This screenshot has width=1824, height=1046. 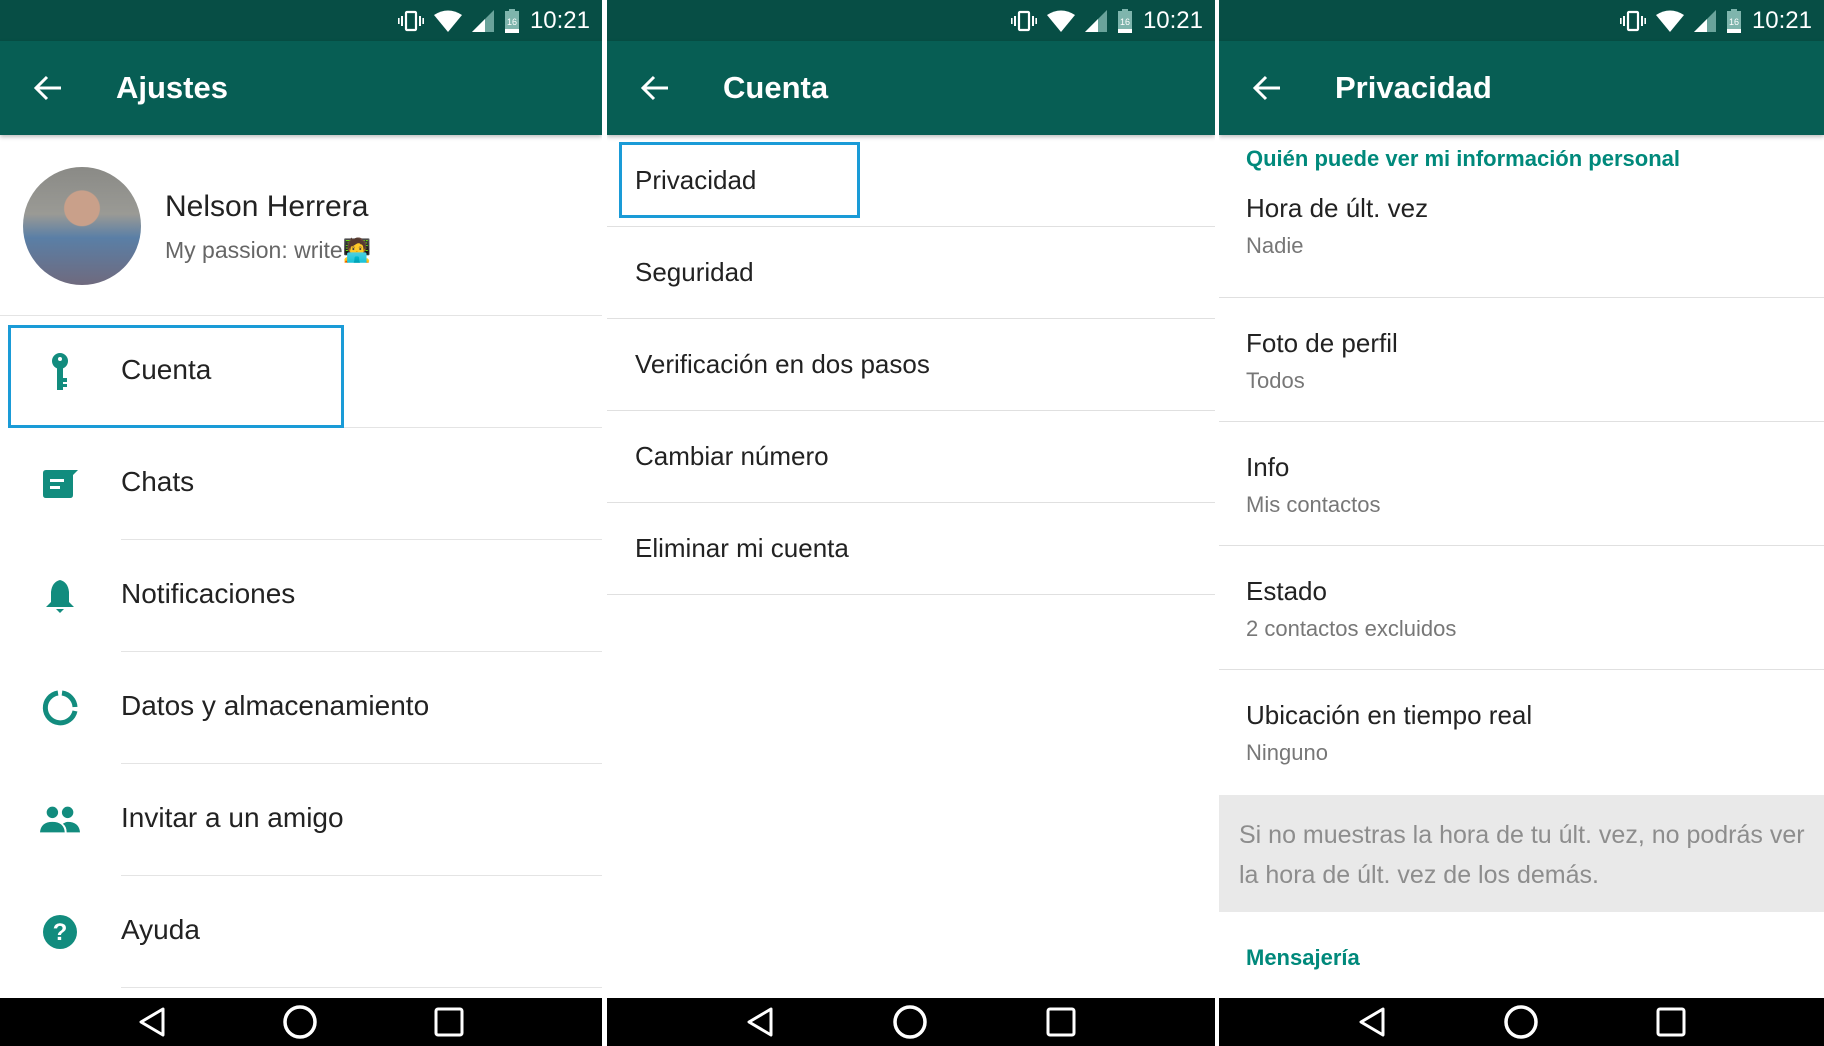 I want to click on item-title: Info, so click(x=1268, y=467).